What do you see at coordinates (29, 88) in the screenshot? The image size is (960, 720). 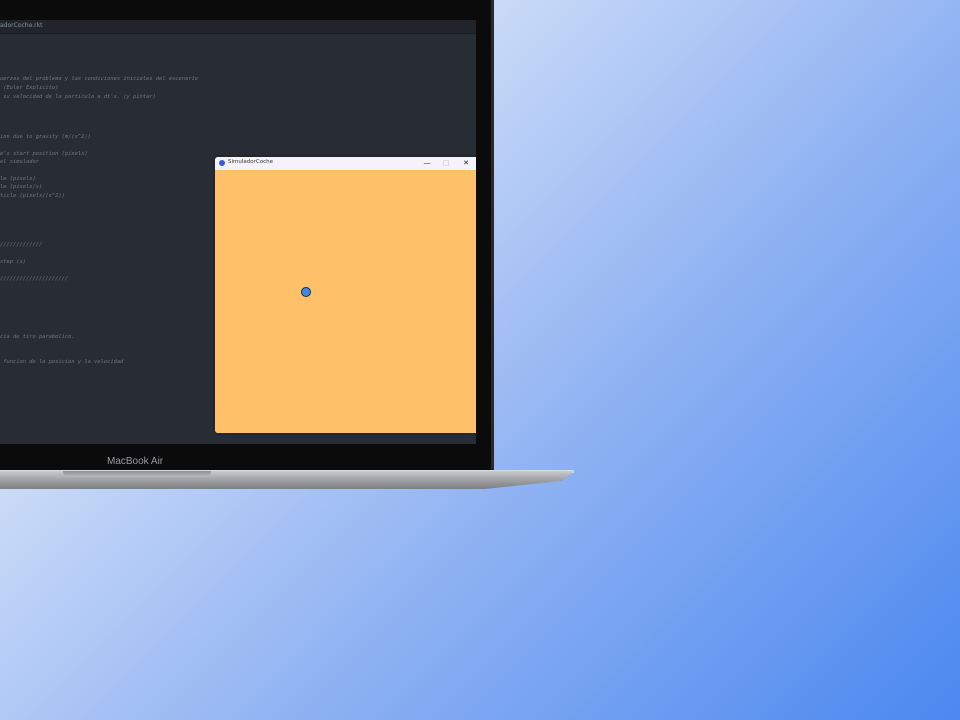 I see `code-line: (Euler Explicito)` at bounding box center [29, 88].